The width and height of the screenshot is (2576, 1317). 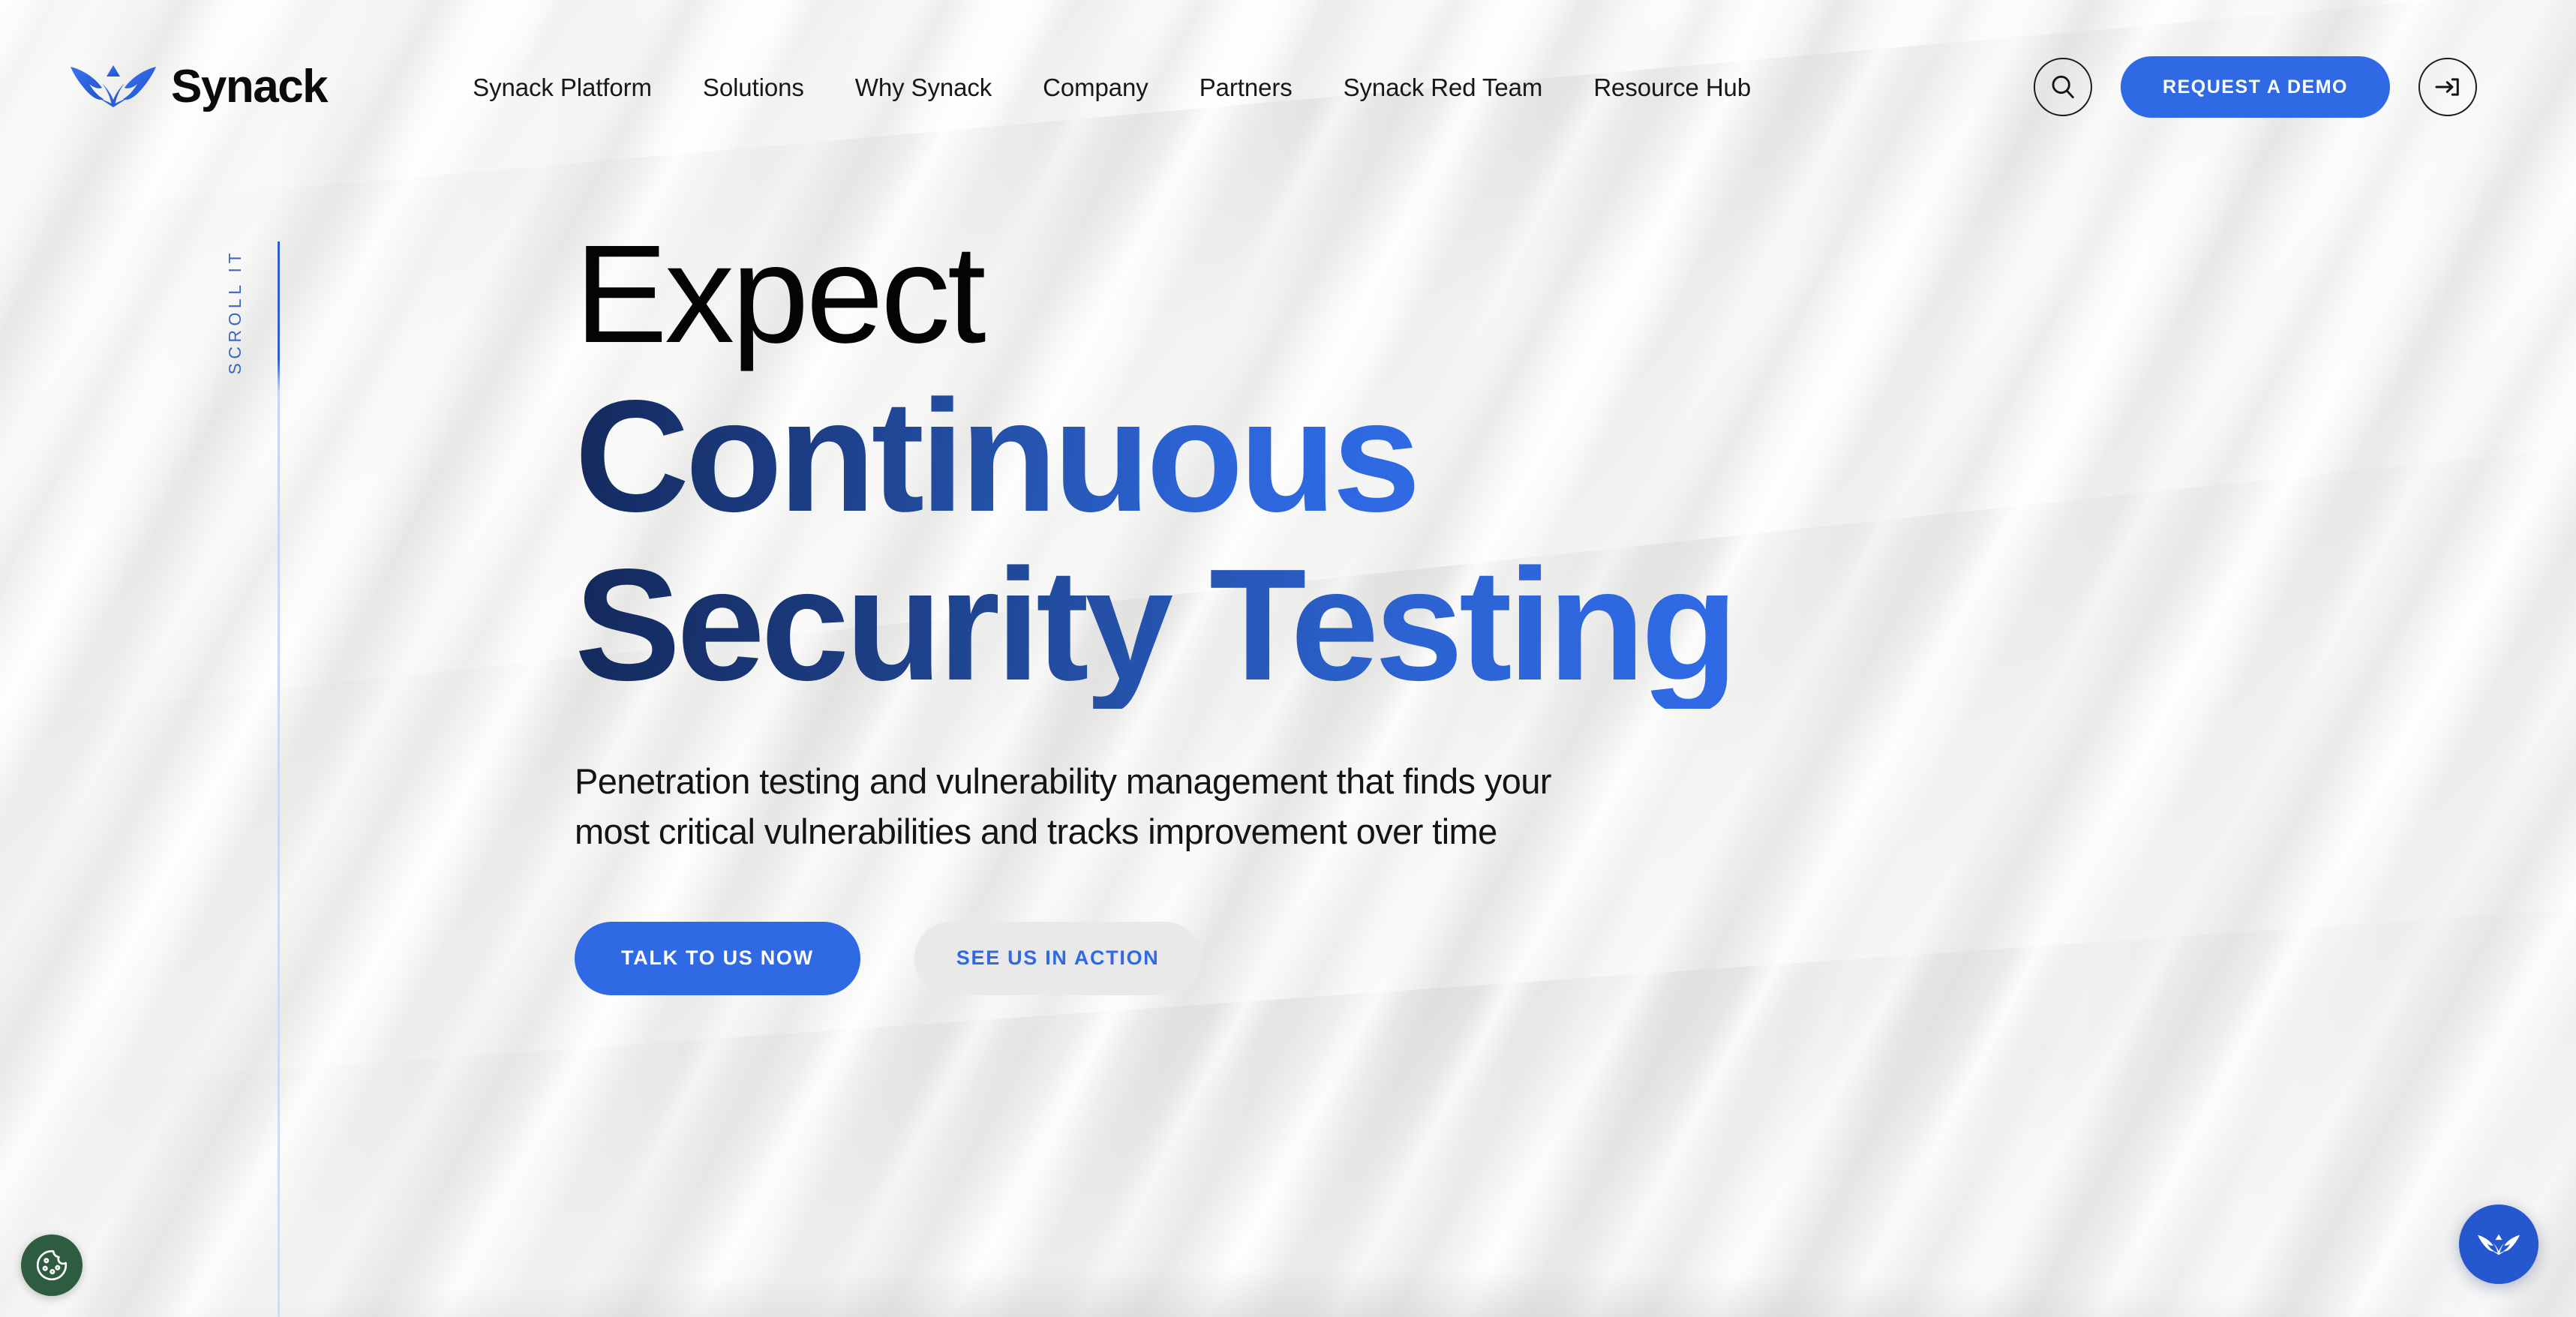 I want to click on nav-item-why-synack: Why Synack, so click(x=923, y=88).